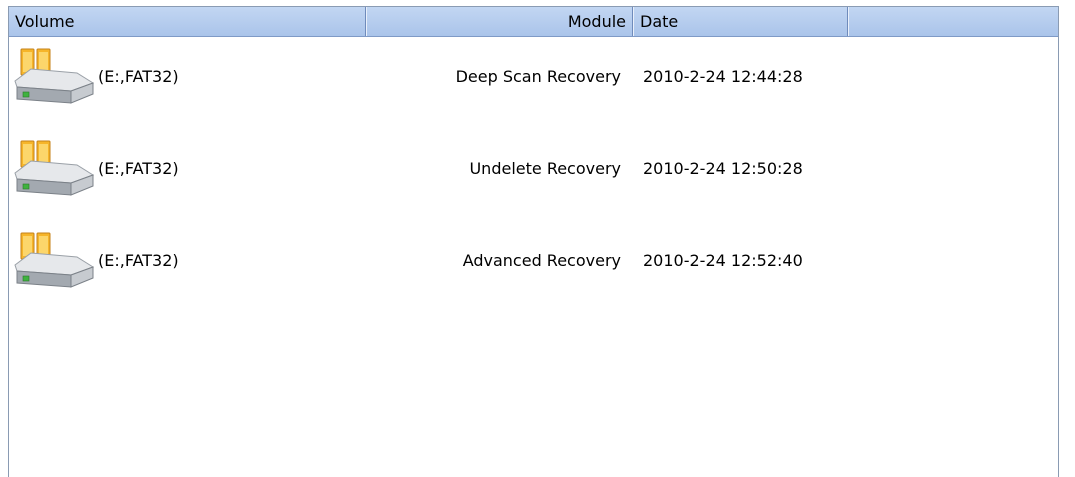 Image resolution: width=1075 pixels, height=477 pixels. I want to click on cell-date: 2010-2-24 12:44:28, so click(723, 76).